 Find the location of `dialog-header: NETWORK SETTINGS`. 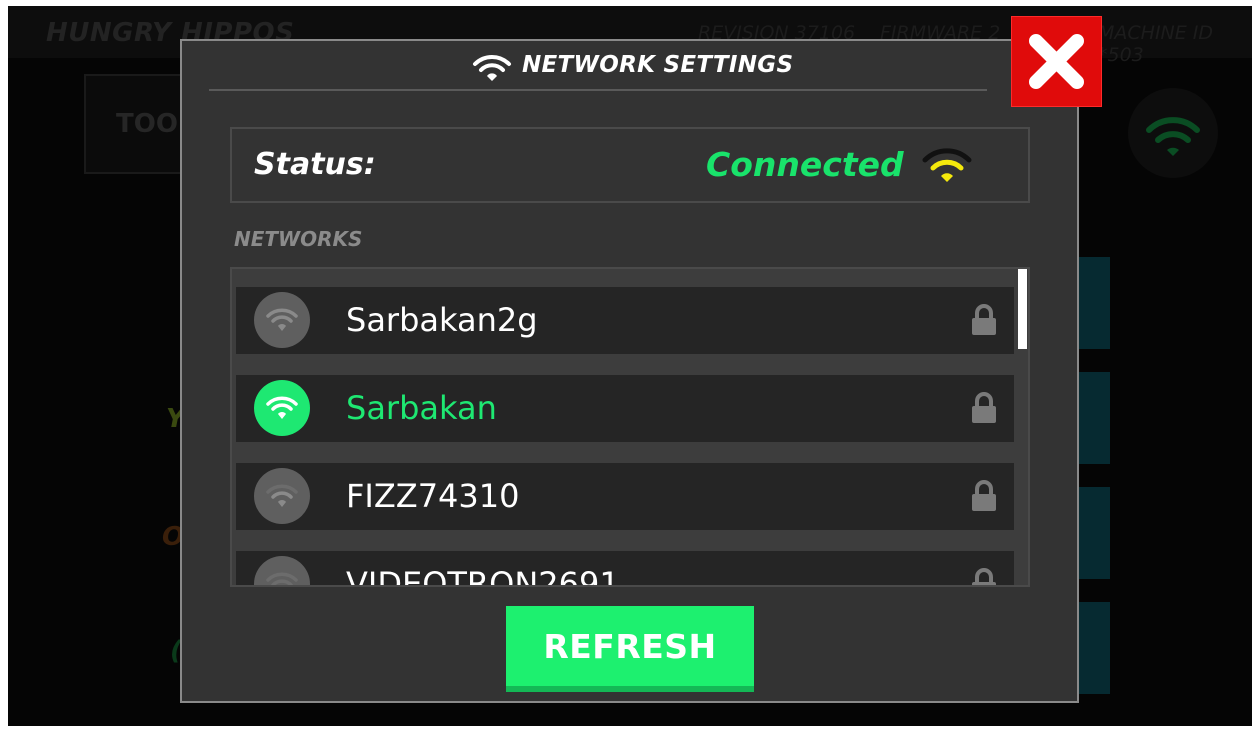

dialog-header: NETWORK SETTINGS is located at coordinates (629, 66).